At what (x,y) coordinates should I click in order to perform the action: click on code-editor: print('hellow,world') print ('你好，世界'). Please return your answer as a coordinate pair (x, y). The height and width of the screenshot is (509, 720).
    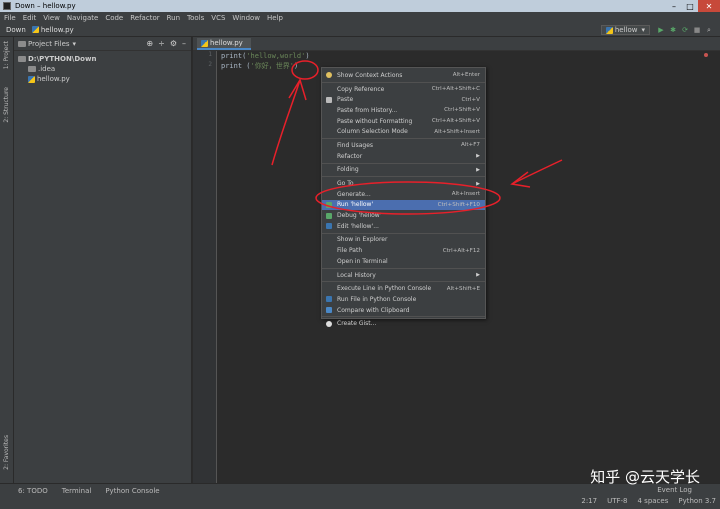
    Looking at the image, I should click on (265, 61).